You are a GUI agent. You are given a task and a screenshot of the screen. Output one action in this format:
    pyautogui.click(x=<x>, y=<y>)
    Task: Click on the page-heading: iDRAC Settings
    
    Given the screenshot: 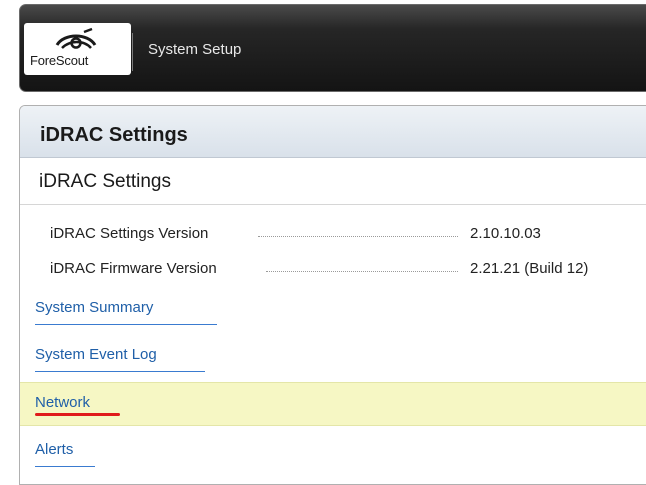 What is the action you would take?
    pyautogui.click(x=105, y=181)
    